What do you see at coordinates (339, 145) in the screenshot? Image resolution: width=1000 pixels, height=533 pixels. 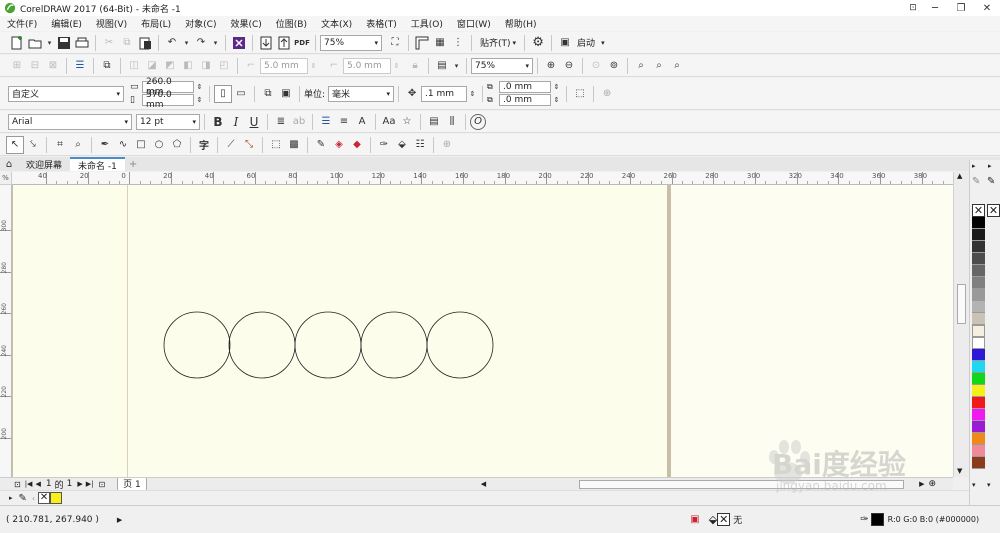 I see `interactive-fill-icon: ◈` at bounding box center [339, 145].